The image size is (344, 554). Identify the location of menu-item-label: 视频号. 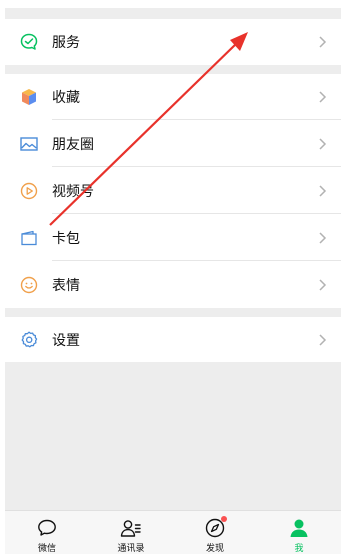
(73, 192).